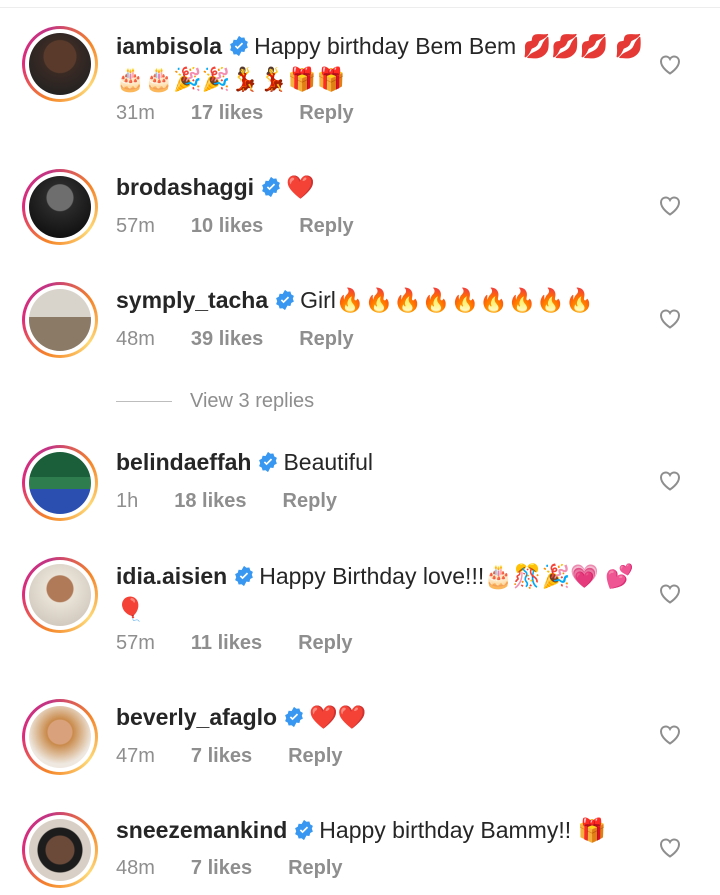 This screenshot has width=720, height=895. I want to click on top-divider, so click(360, 7).